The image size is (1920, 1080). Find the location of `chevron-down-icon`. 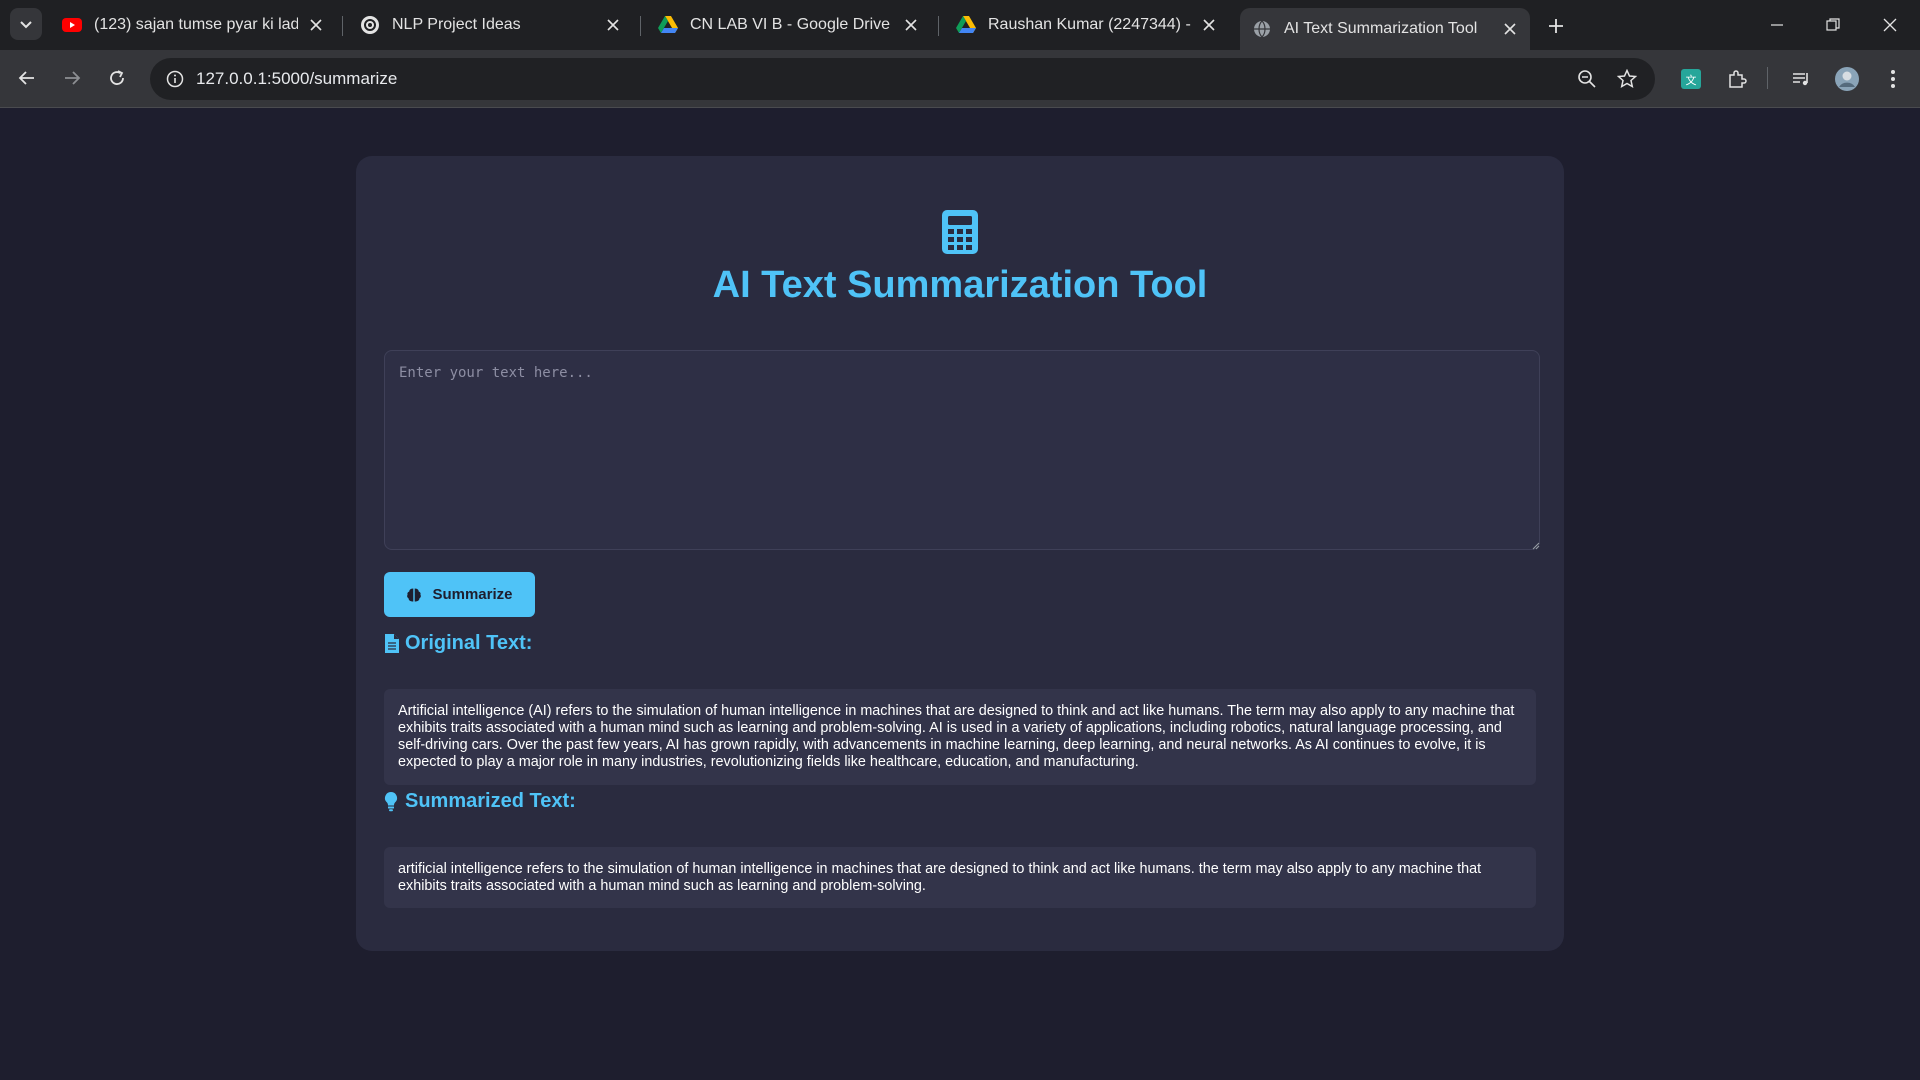

chevron-down-icon is located at coordinates (26, 25).